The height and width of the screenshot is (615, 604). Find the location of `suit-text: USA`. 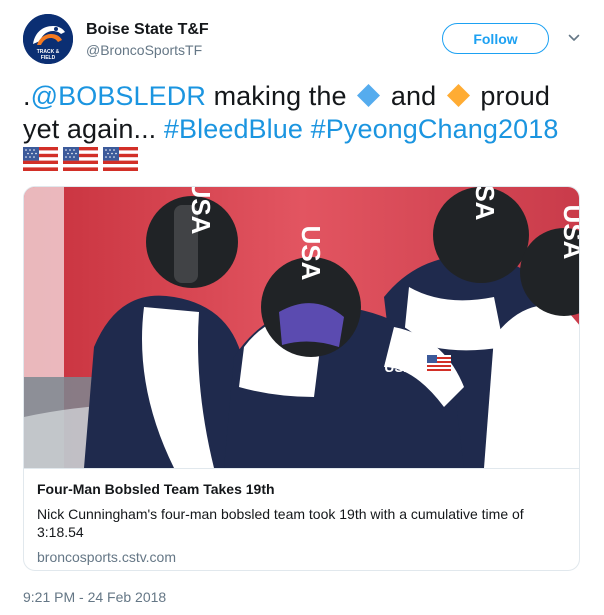

suit-text: USA is located at coordinates (399, 367).